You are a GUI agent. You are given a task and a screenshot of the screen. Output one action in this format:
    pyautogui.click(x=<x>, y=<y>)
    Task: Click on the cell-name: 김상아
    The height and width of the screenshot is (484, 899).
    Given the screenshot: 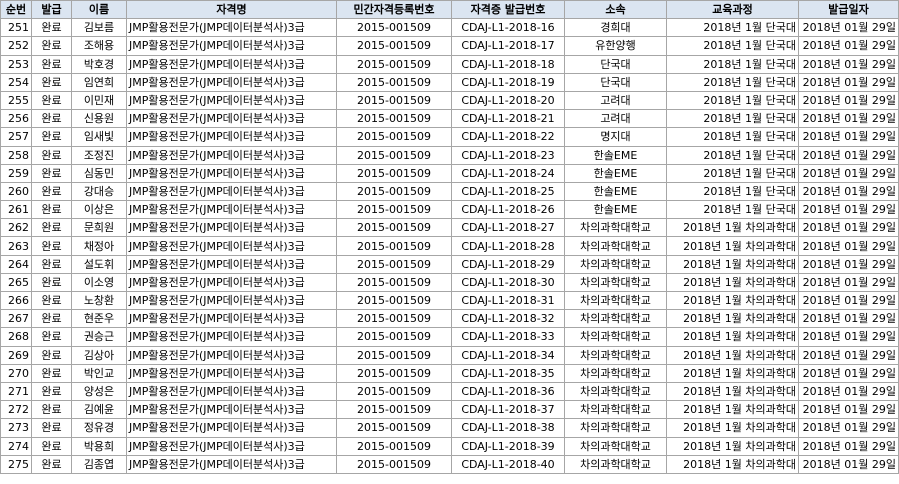 What is the action you would take?
    pyautogui.click(x=99, y=355)
    